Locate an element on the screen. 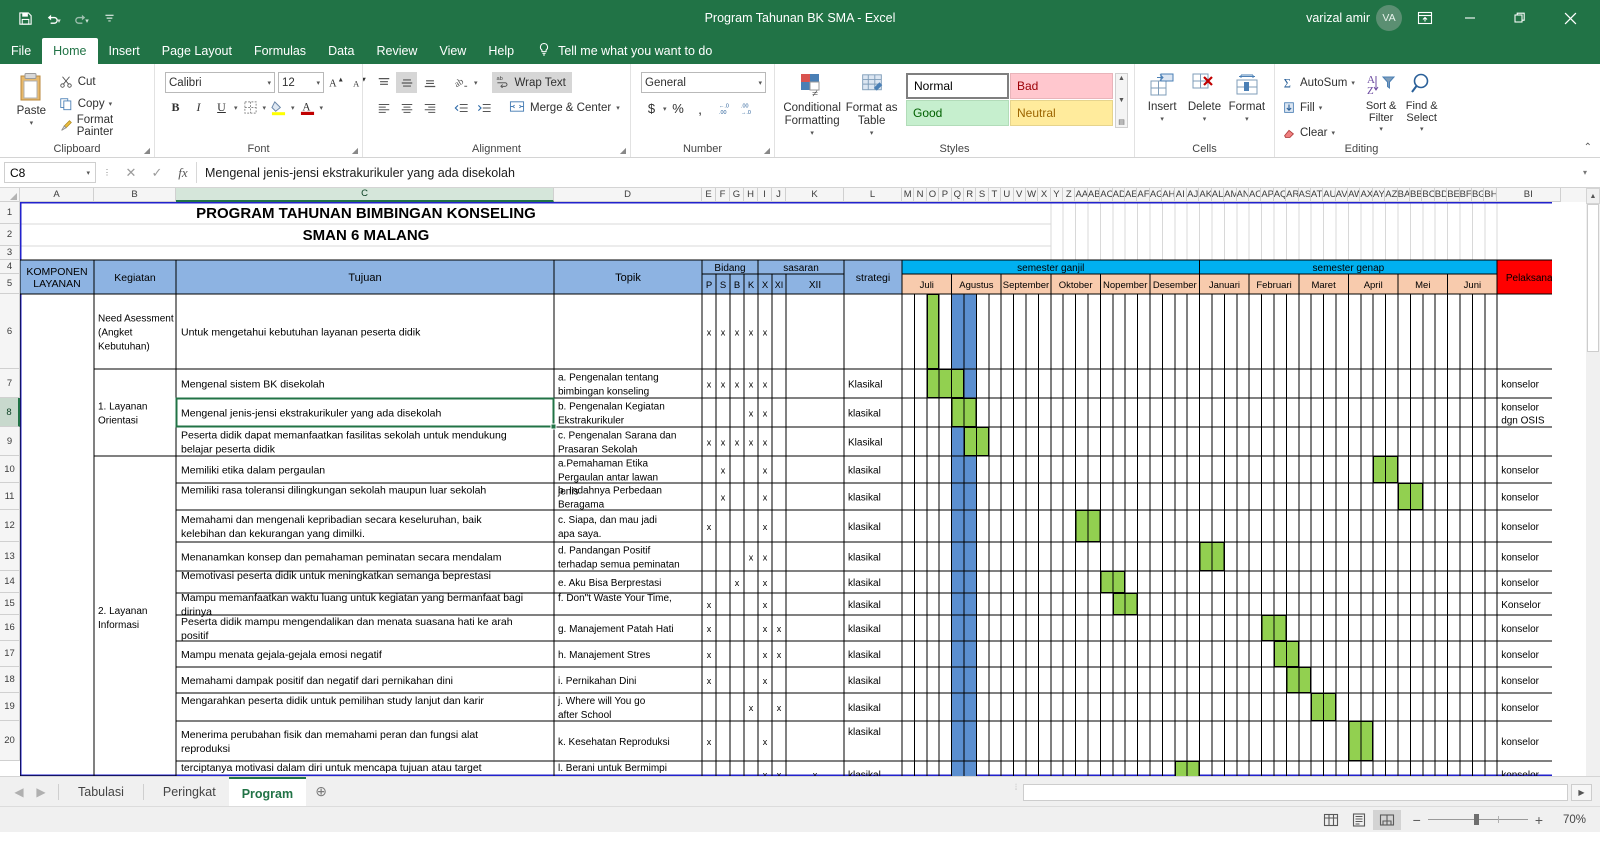 Image resolution: width=1600 pixels, height=859 pixels. column-header-AU: AU is located at coordinates (1329, 195).